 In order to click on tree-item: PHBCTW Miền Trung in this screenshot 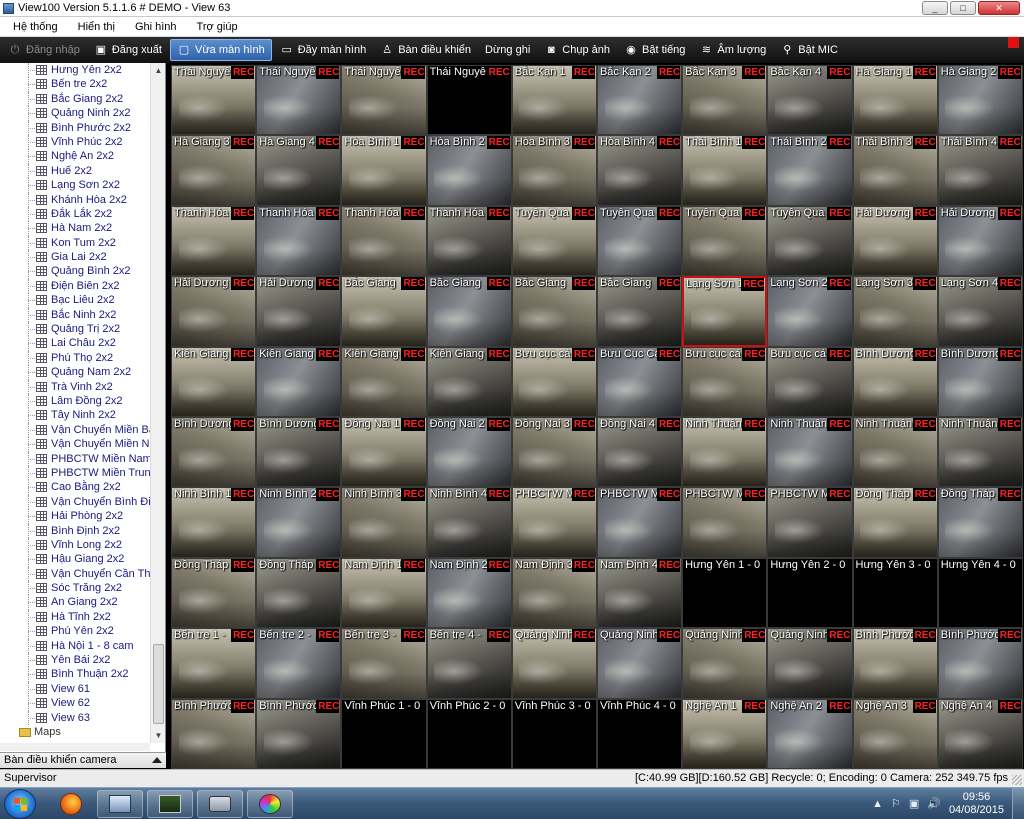, I will do `click(75, 473)`.